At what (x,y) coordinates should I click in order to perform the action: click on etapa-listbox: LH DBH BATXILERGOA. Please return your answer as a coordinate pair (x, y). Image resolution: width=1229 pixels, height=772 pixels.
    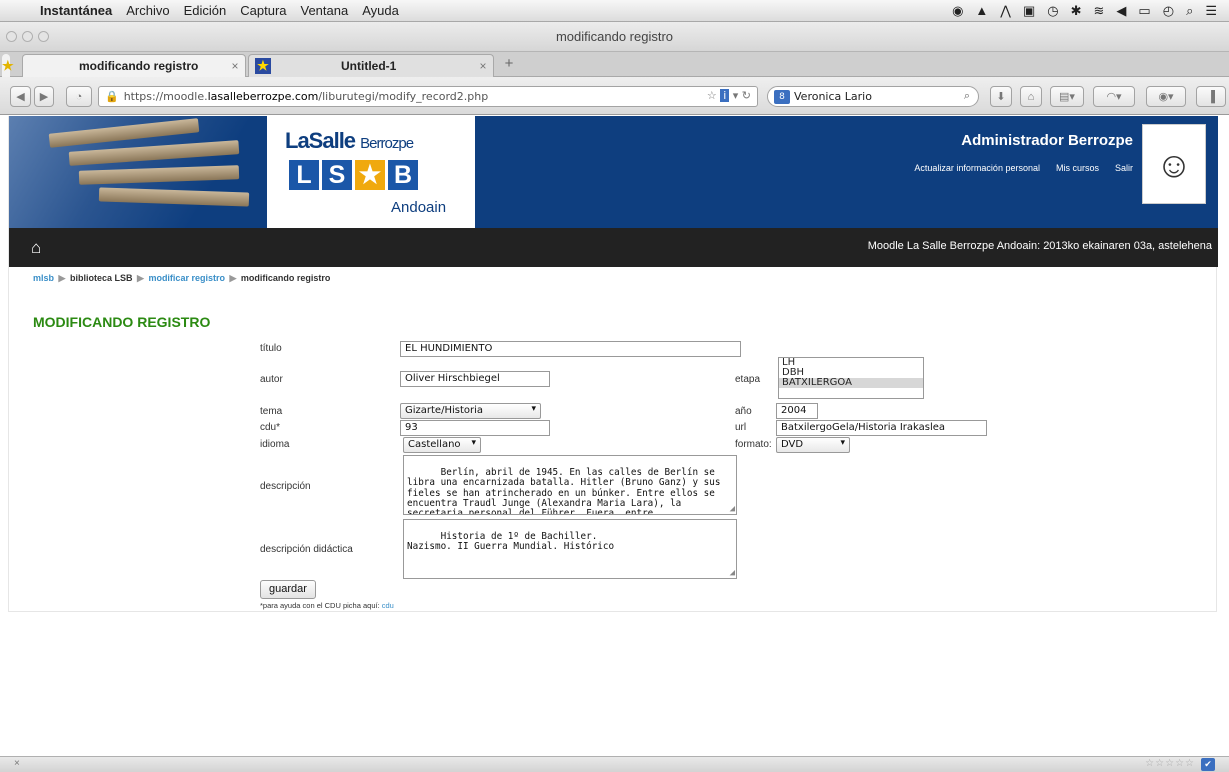
    Looking at the image, I should click on (851, 378).